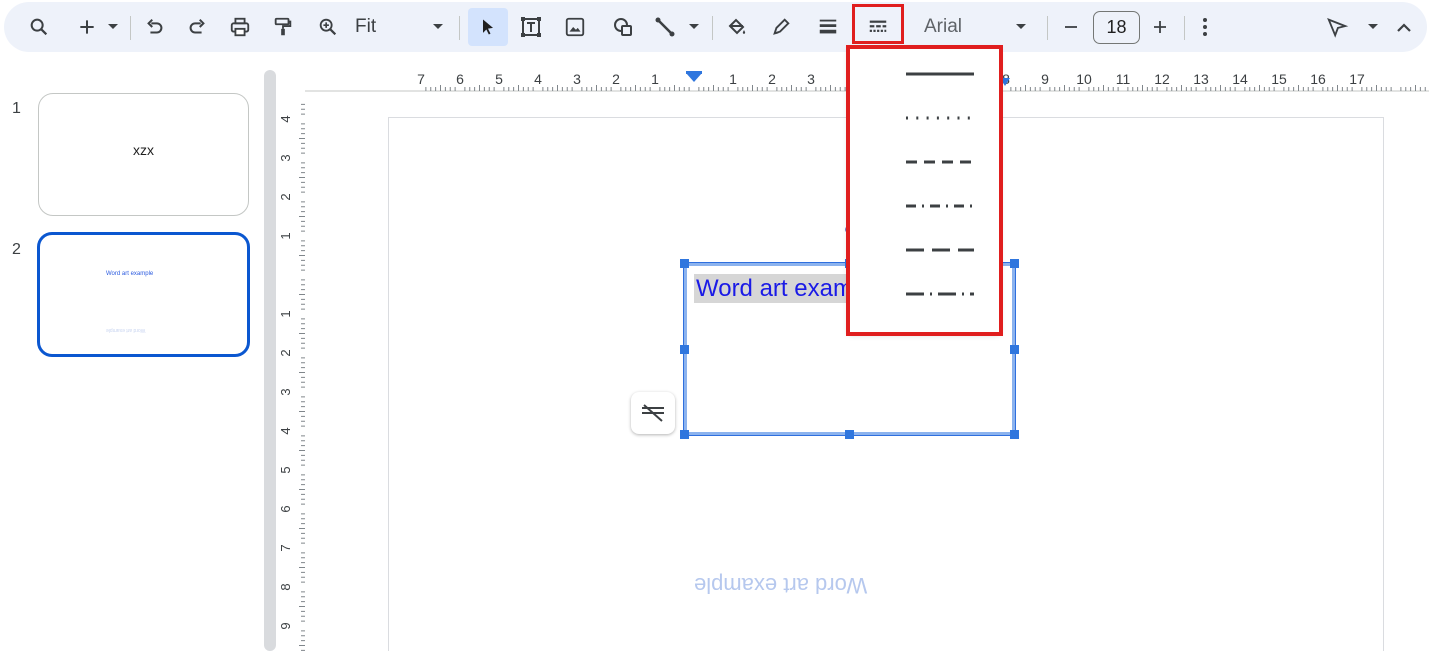  I want to click on slide-thumbnail-text: Word art example, so click(130, 274).